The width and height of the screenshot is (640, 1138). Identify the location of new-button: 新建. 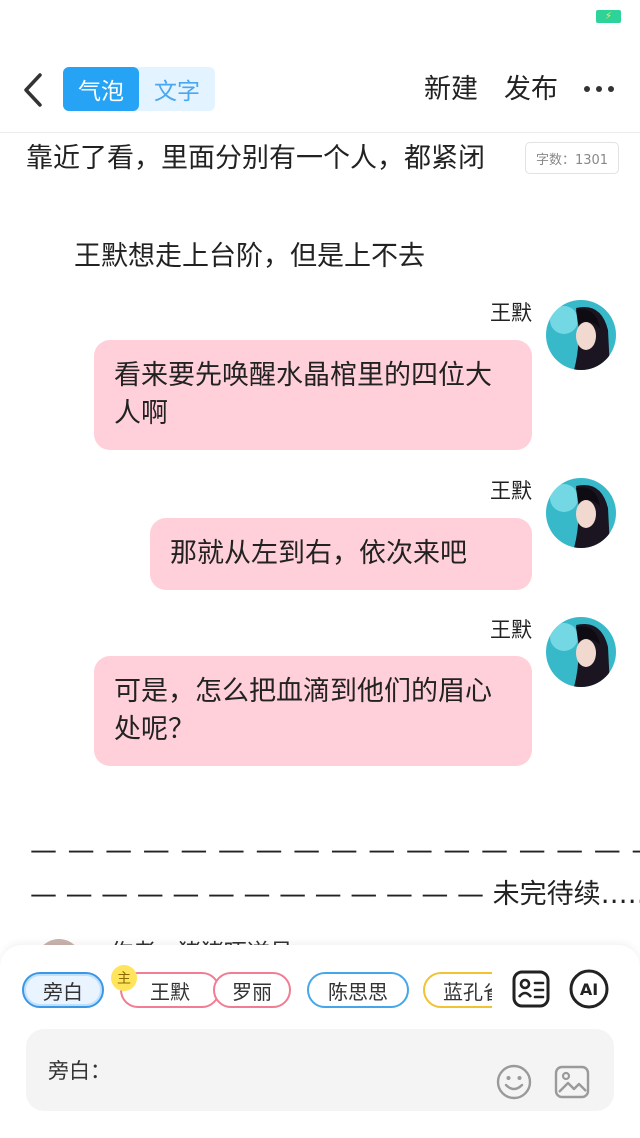
(451, 90).